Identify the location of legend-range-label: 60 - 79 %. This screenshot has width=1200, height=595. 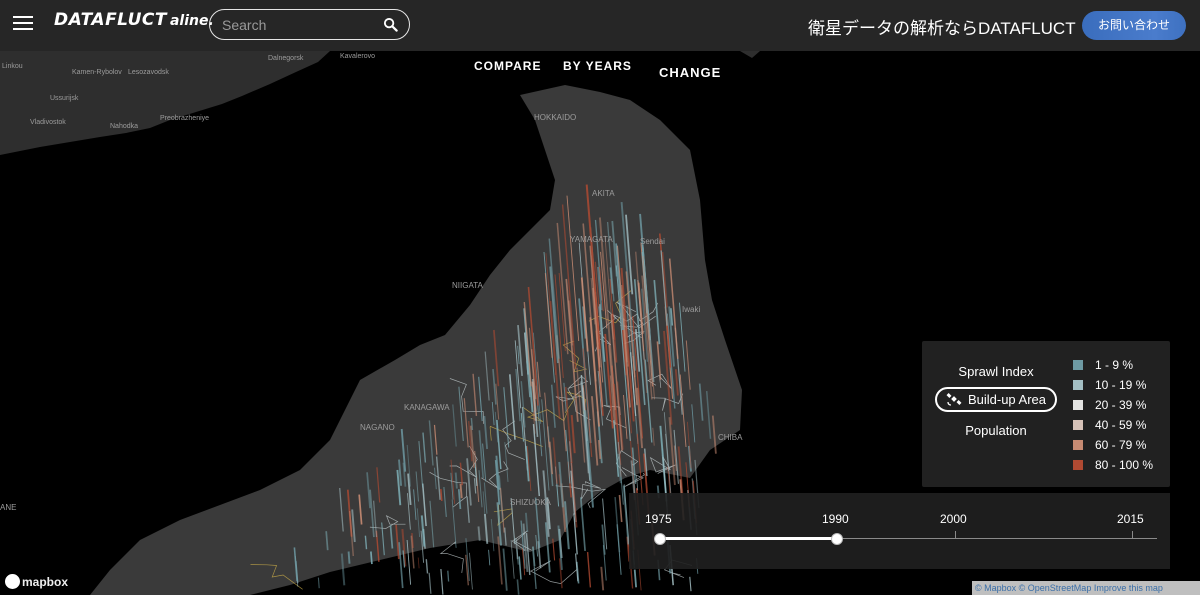
(1121, 445).